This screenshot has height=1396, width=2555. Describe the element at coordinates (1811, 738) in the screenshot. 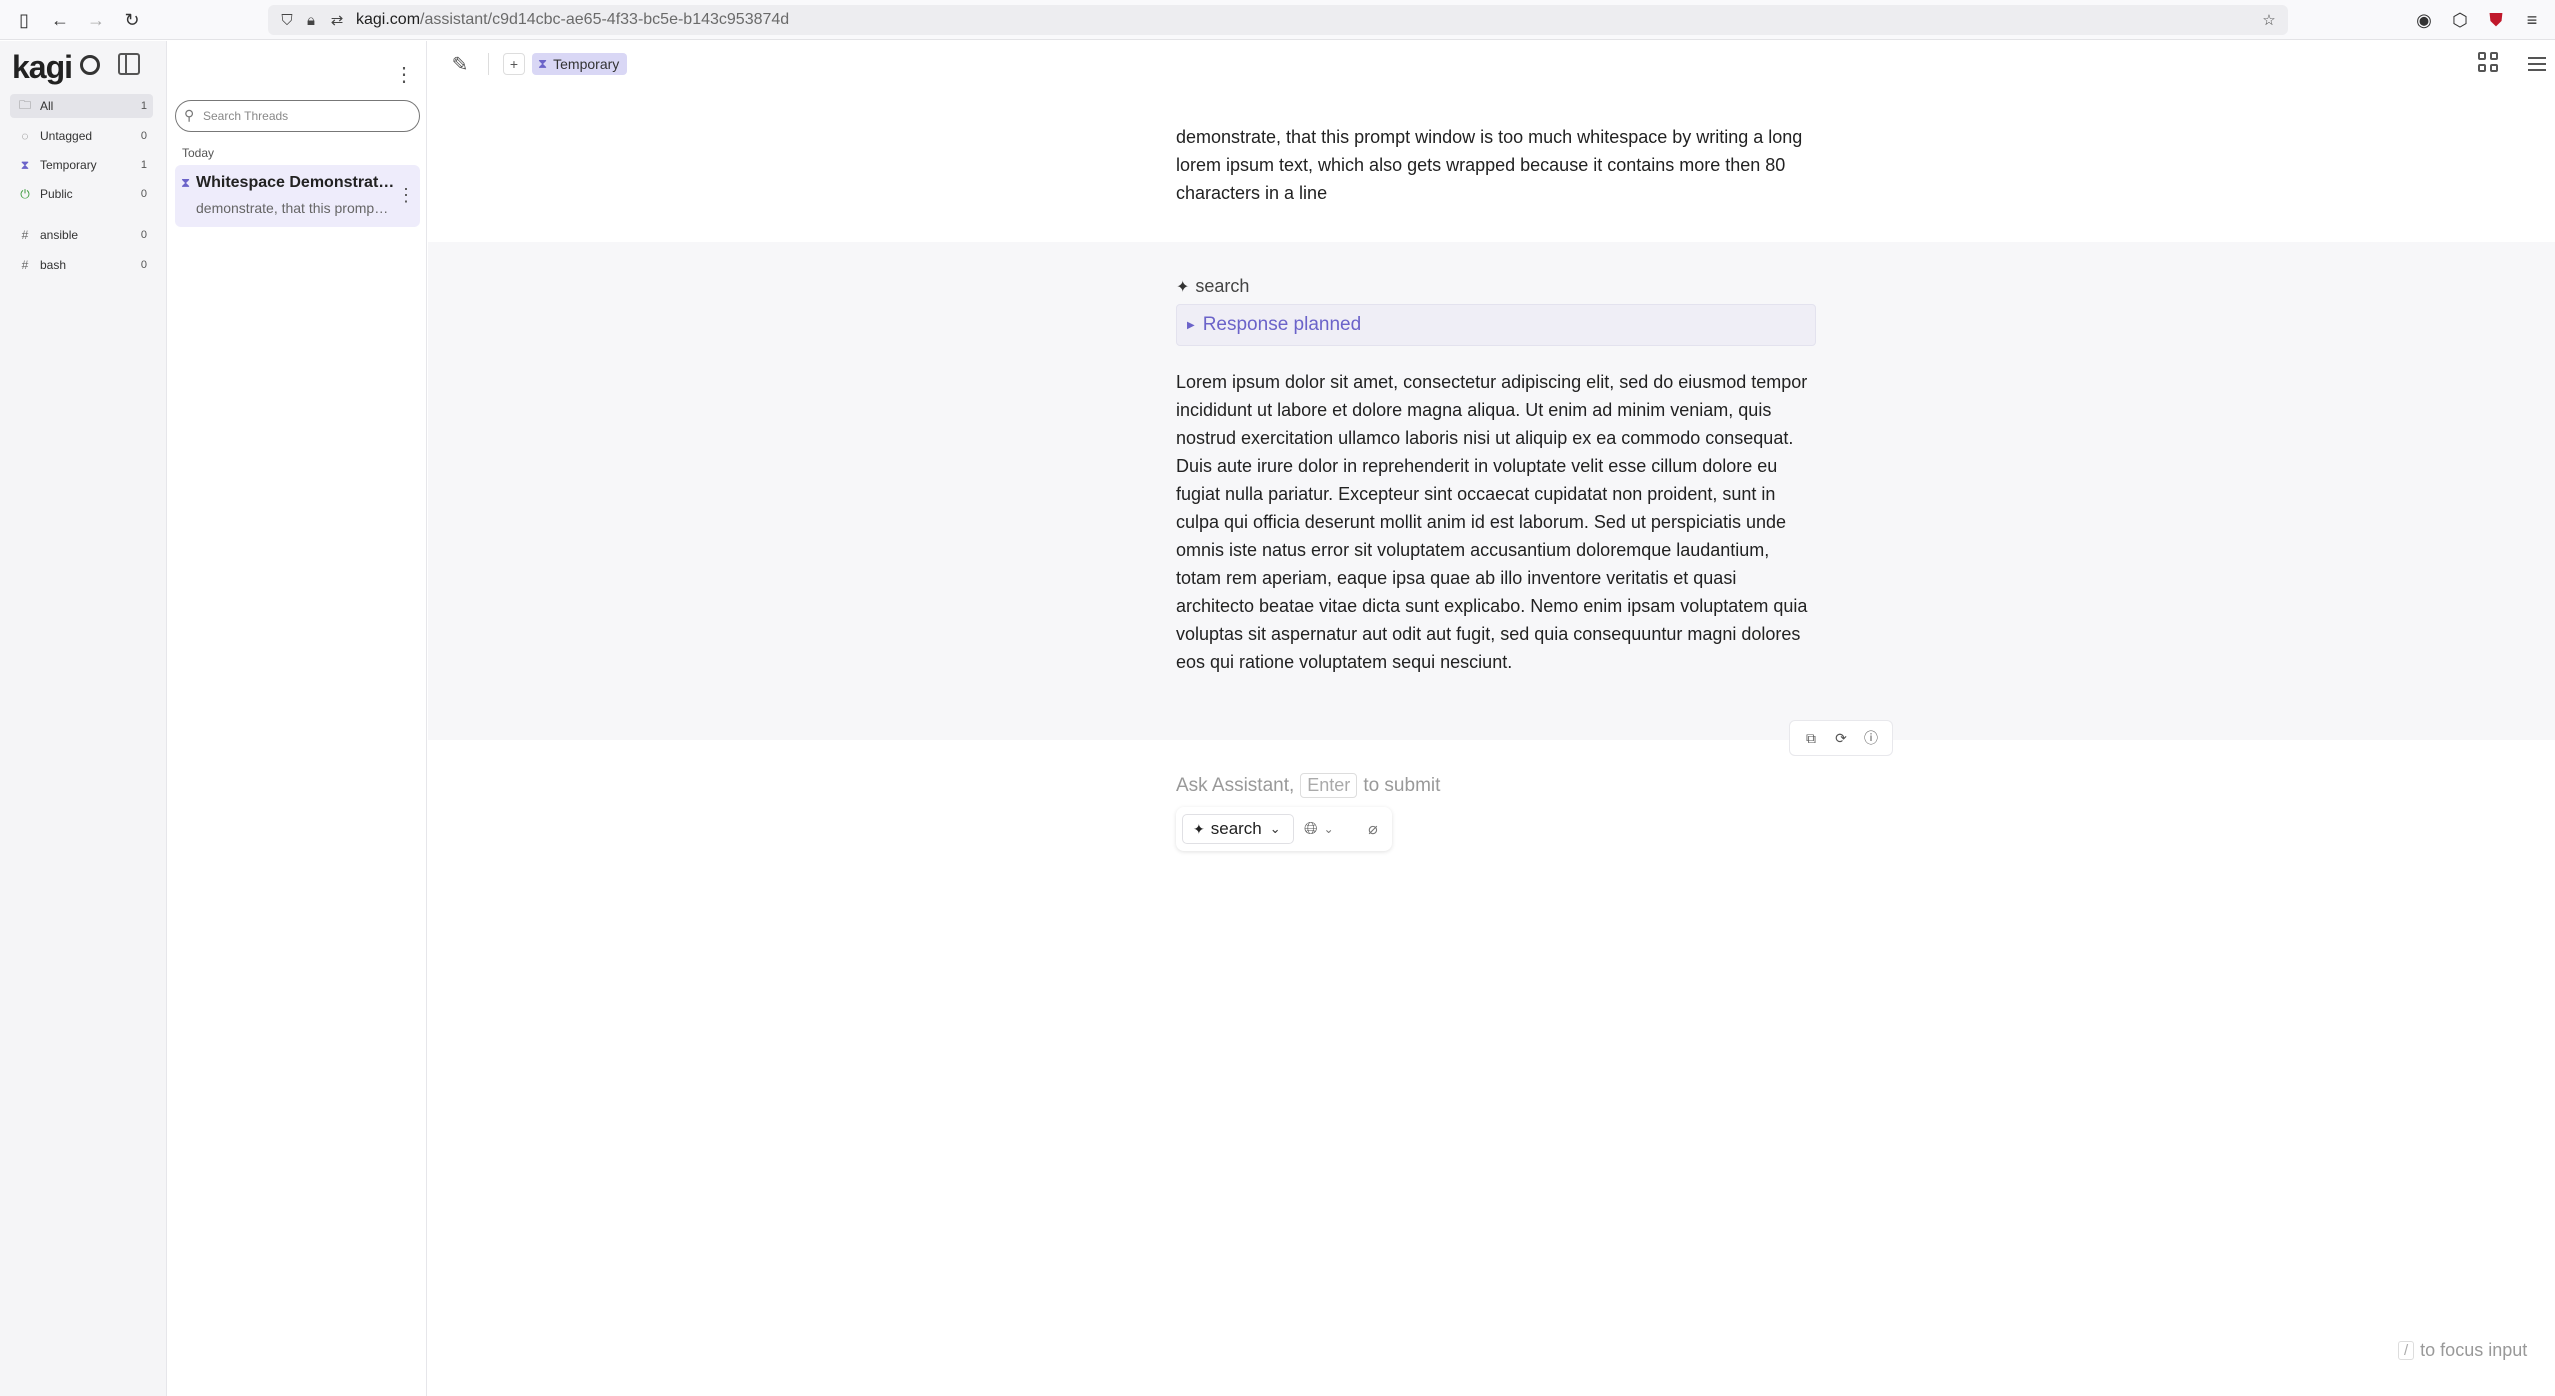

I see `copy-icon: ⧉` at that location.